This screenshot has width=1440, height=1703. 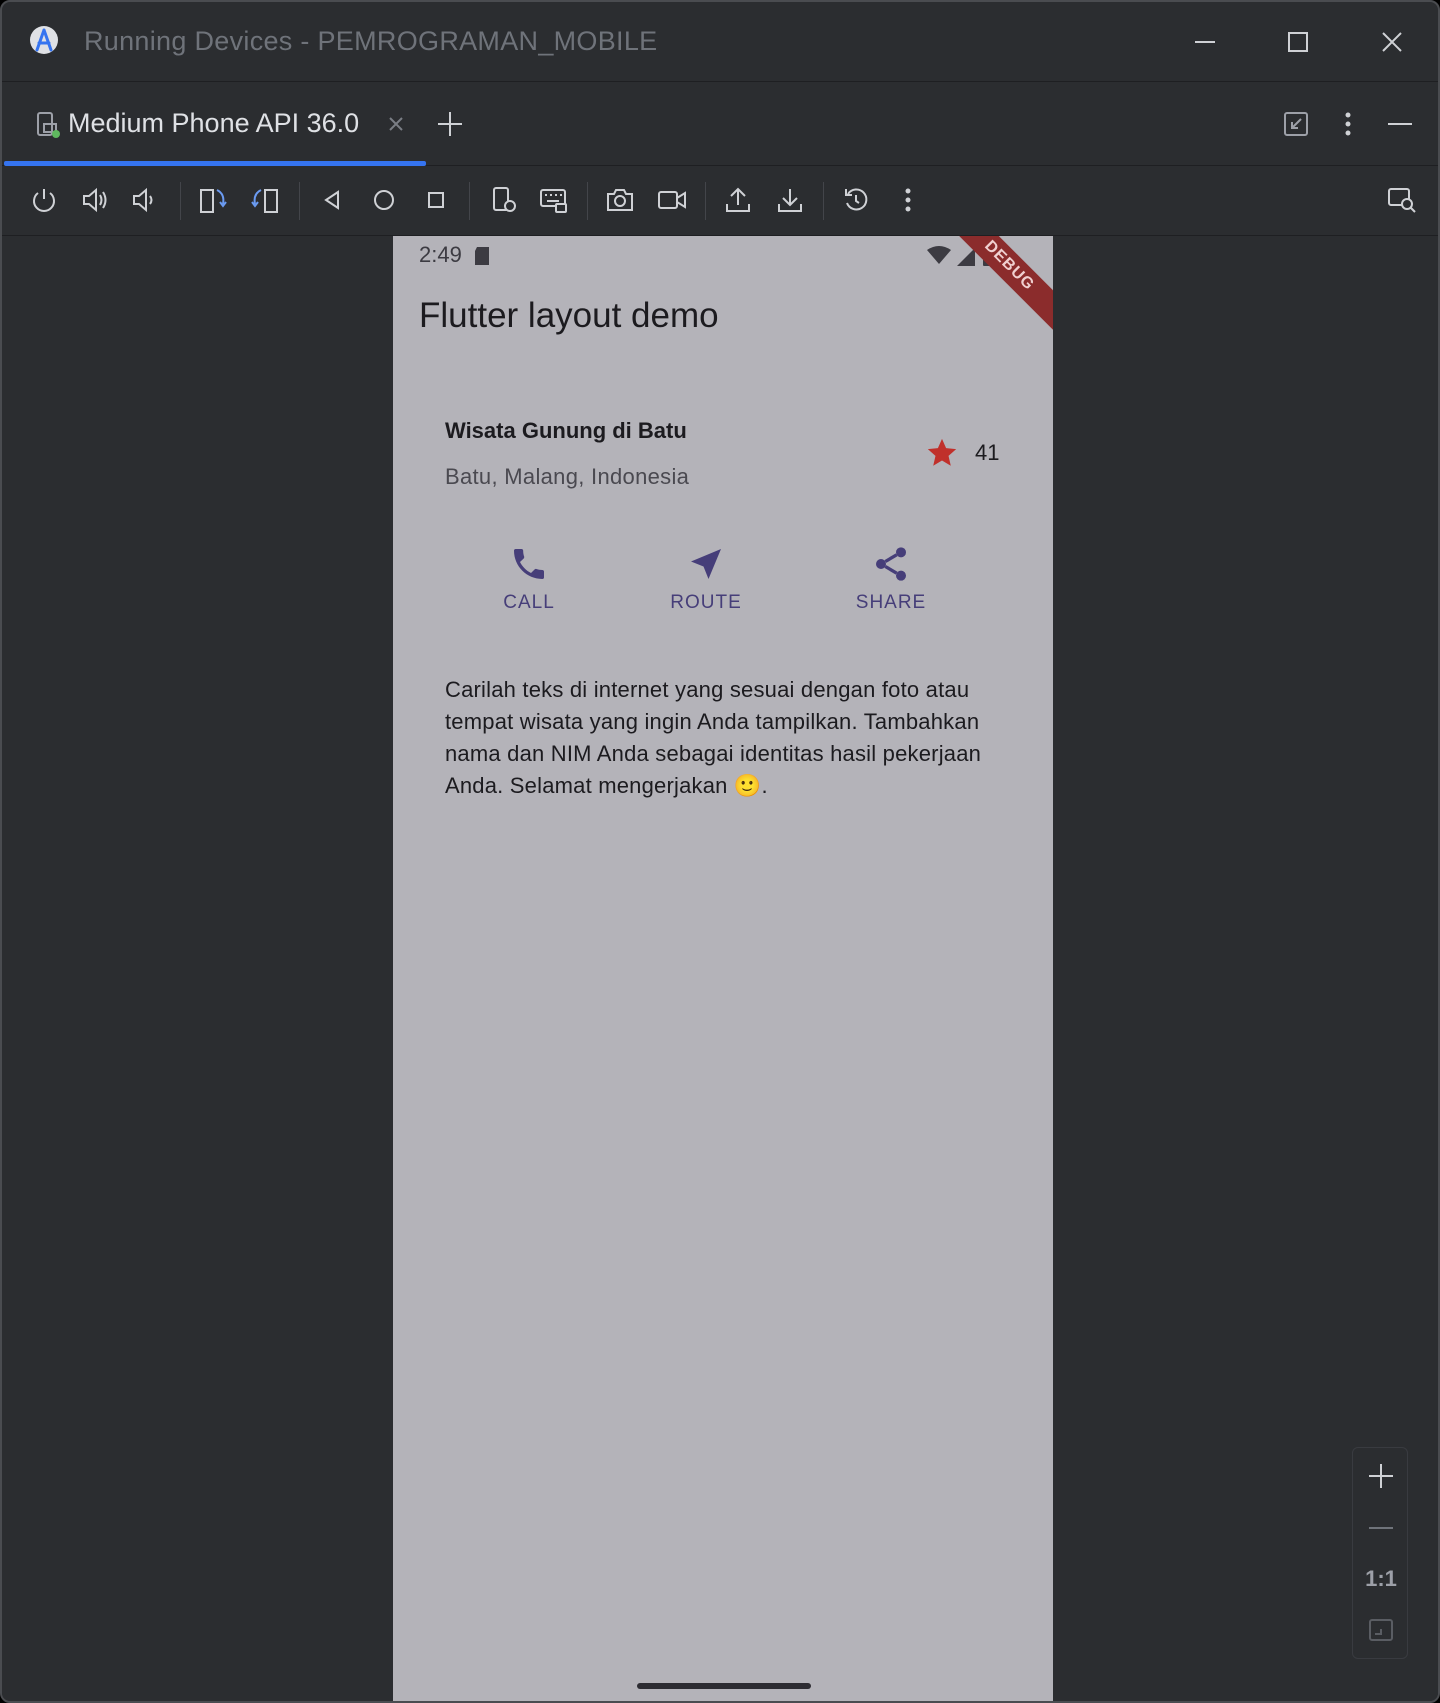 I want to click on inspect-icon, so click(x=1402, y=200).